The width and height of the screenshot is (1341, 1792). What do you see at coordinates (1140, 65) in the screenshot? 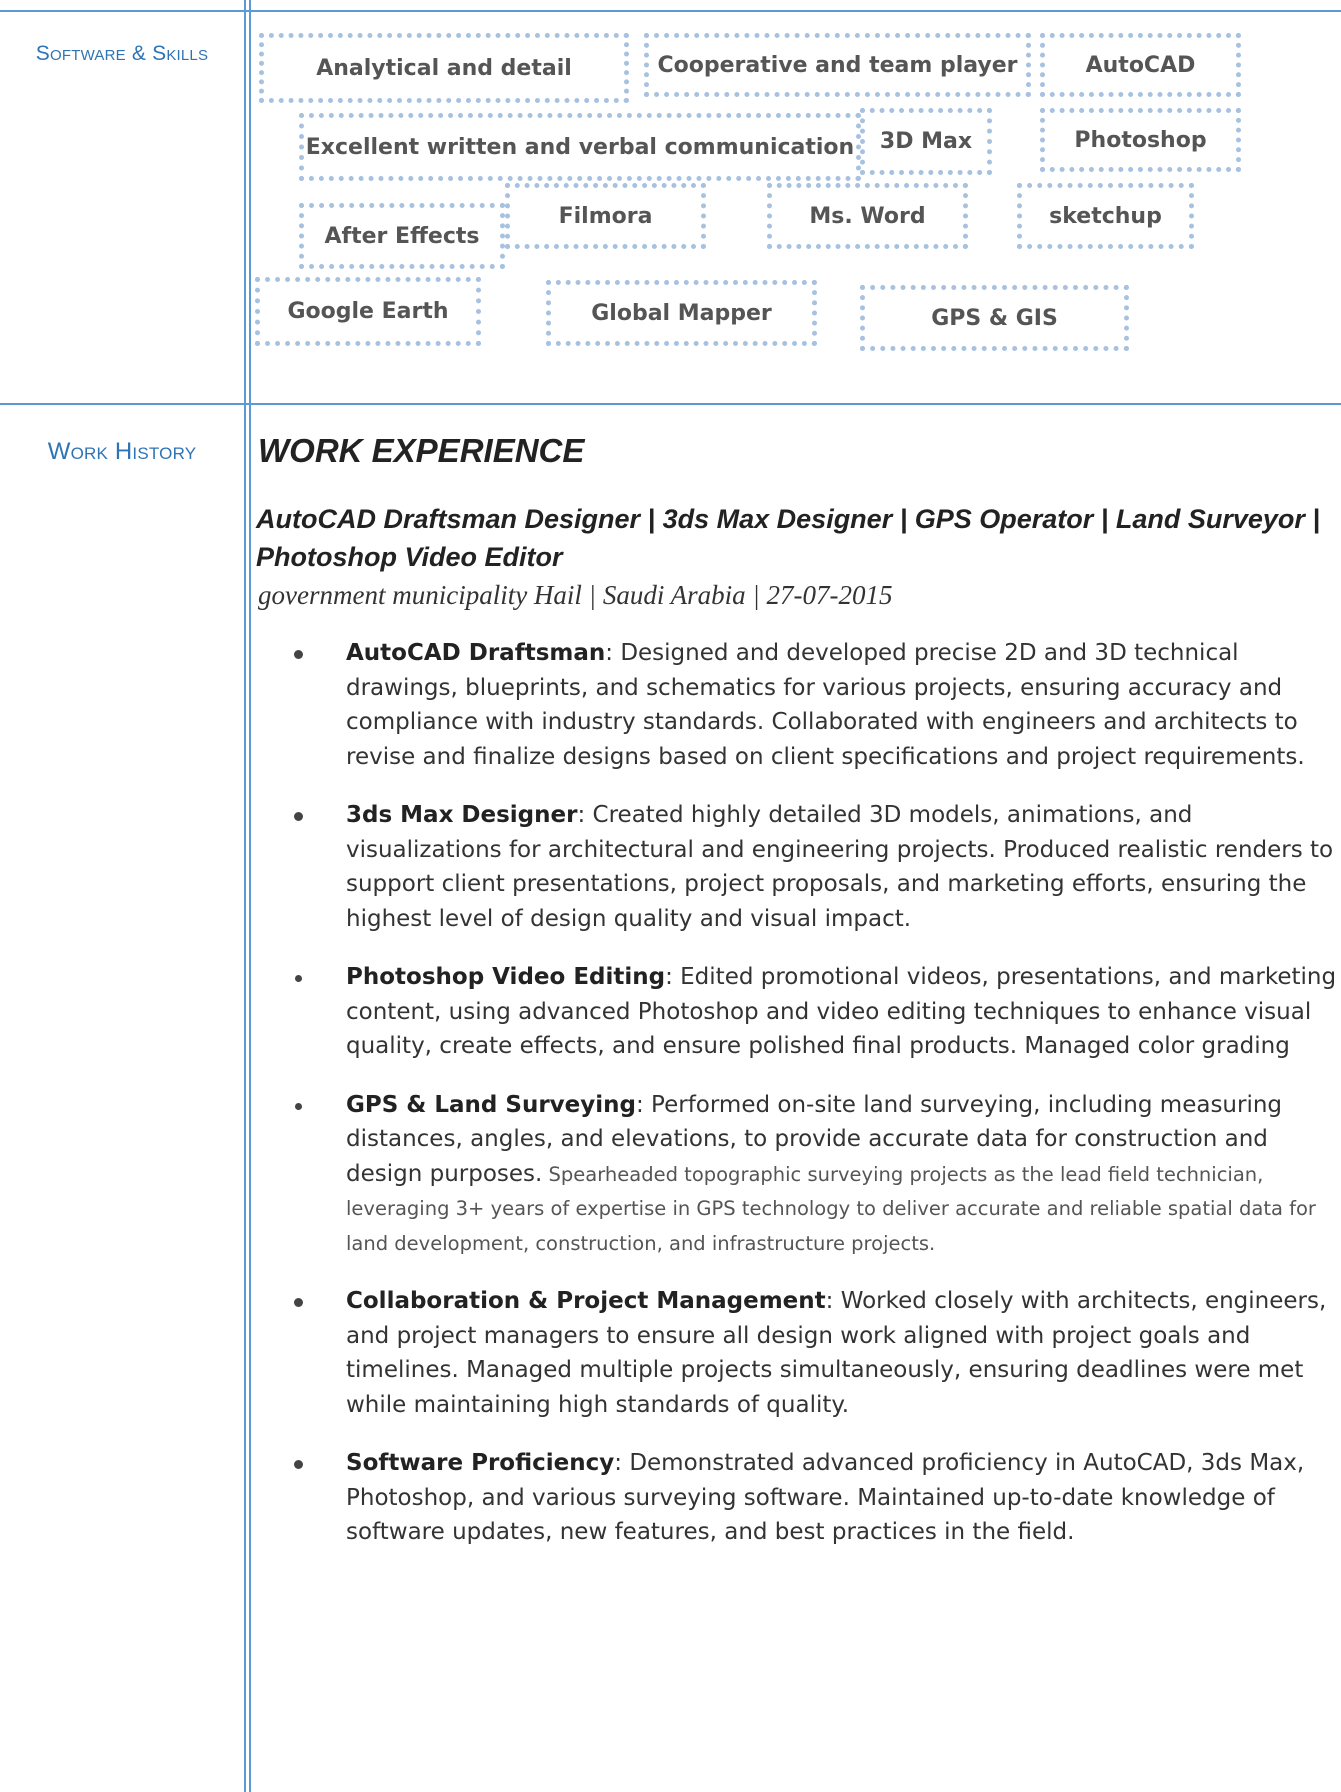
I see `skill-tag: AutoCAD` at bounding box center [1140, 65].